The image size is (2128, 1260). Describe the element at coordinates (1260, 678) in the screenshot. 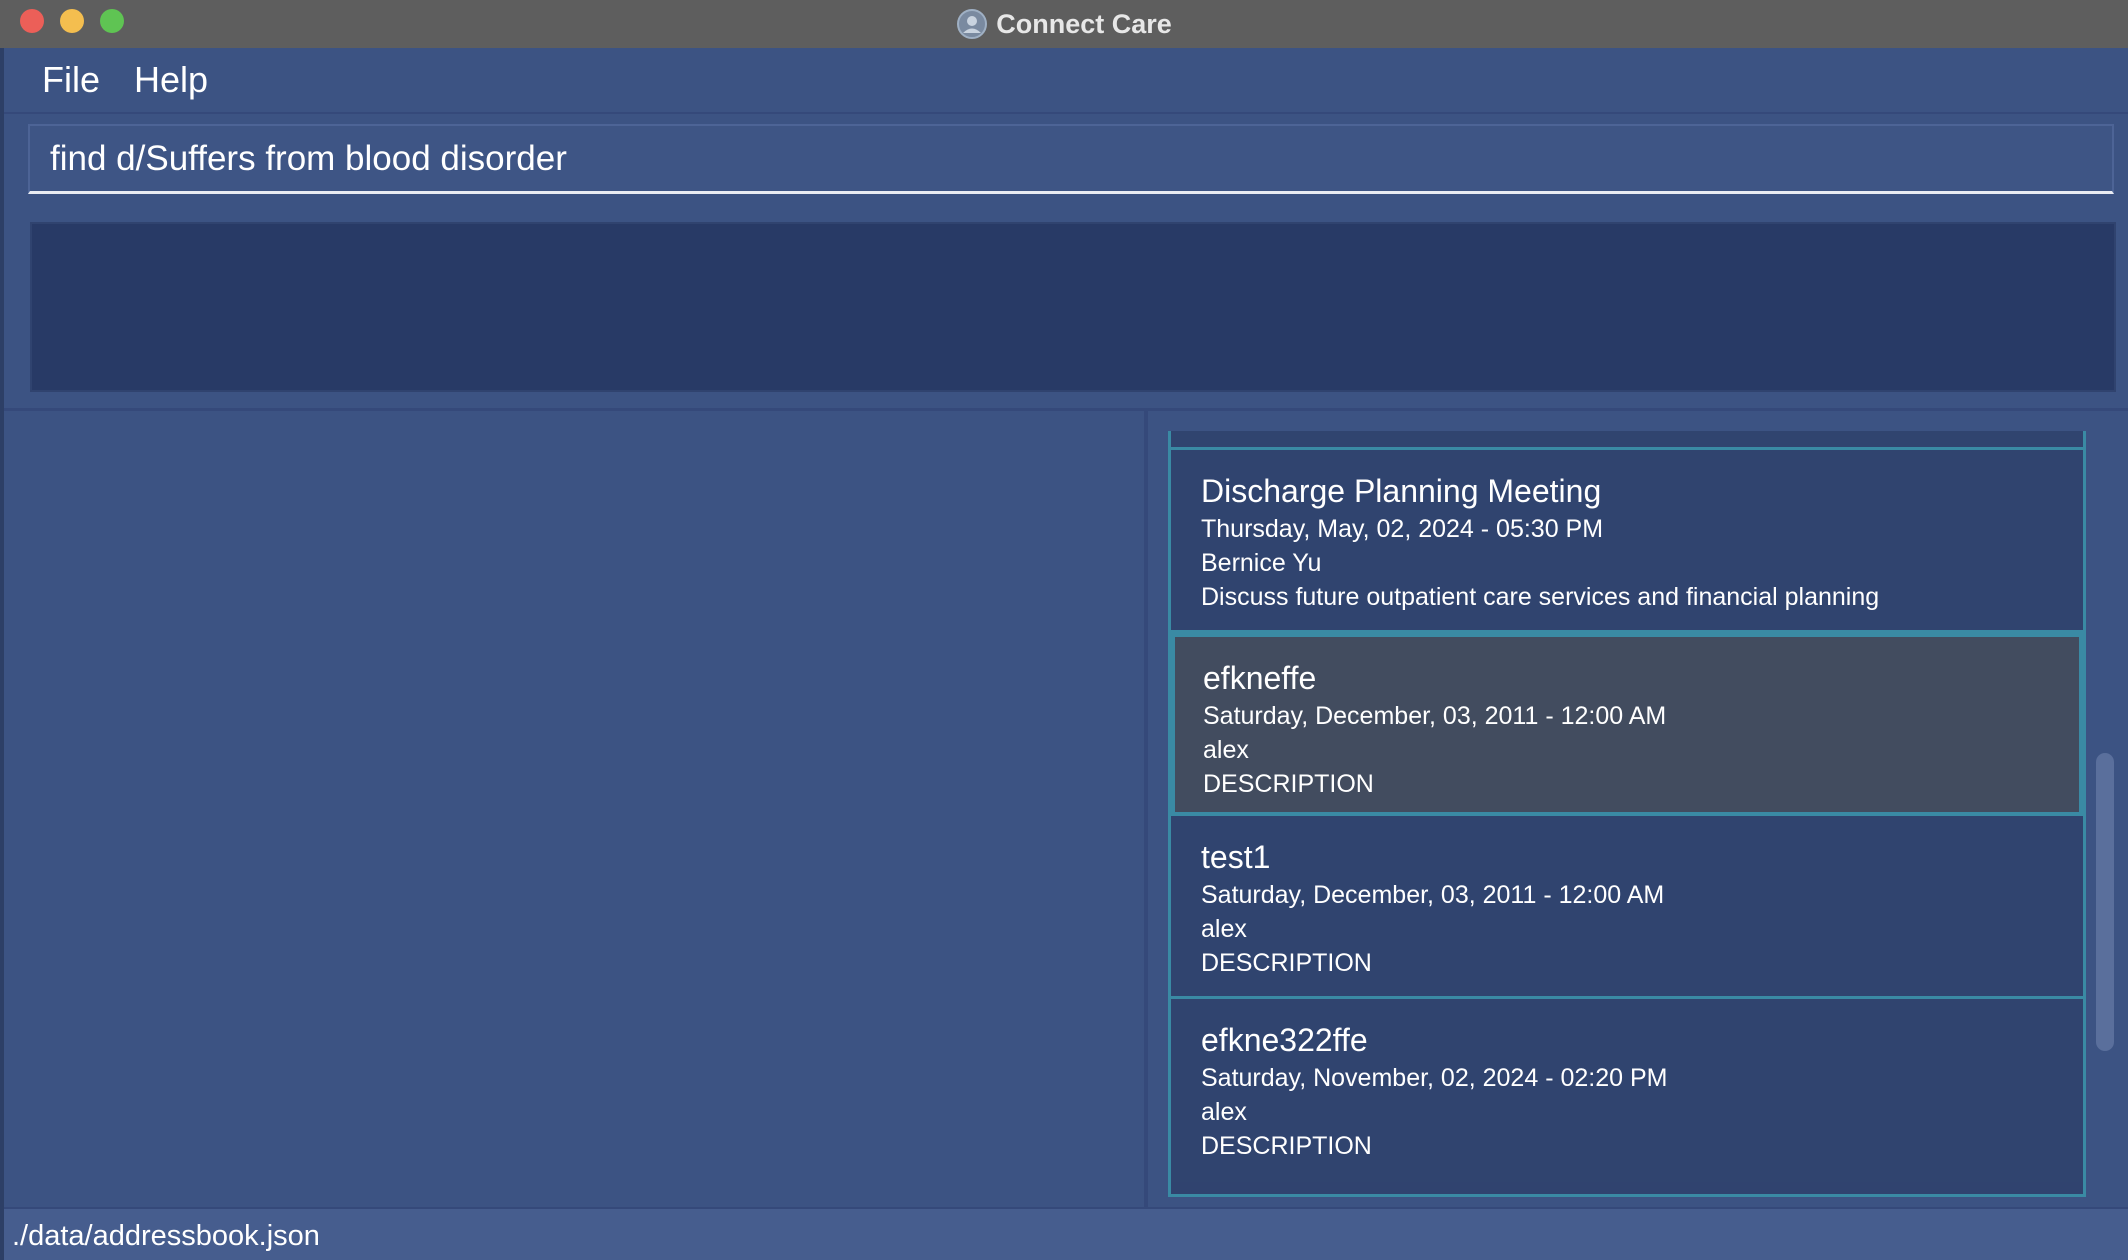

I see `appointment-title: efkneffe` at that location.